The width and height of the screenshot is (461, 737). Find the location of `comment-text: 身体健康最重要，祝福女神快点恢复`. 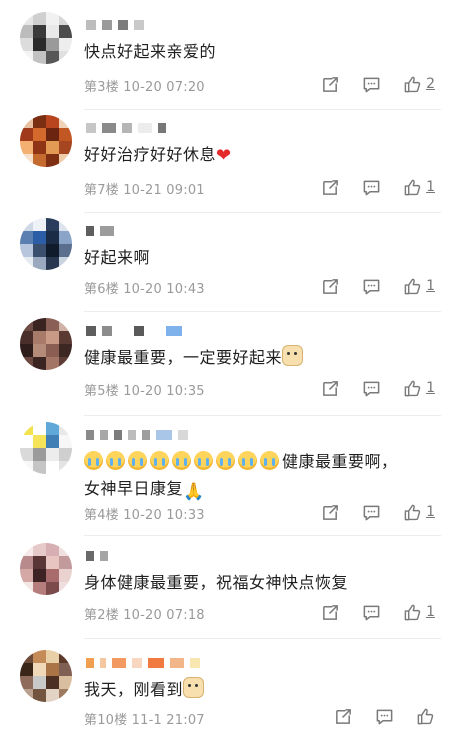

comment-text: 身体健康最重要，祝福女神快点恢复 is located at coordinates (216, 582).